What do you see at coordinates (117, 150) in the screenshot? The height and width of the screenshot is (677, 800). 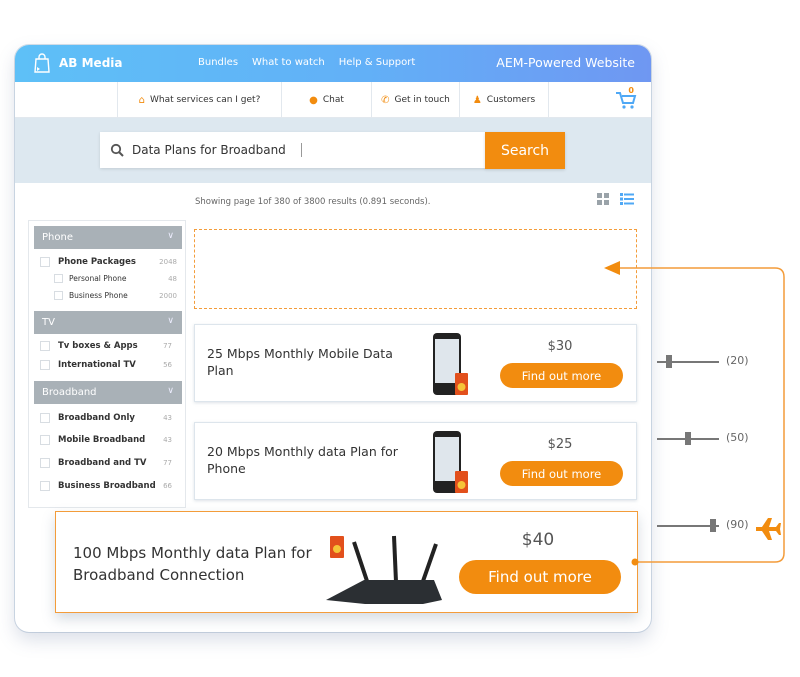 I see `search-icon` at bounding box center [117, 150].